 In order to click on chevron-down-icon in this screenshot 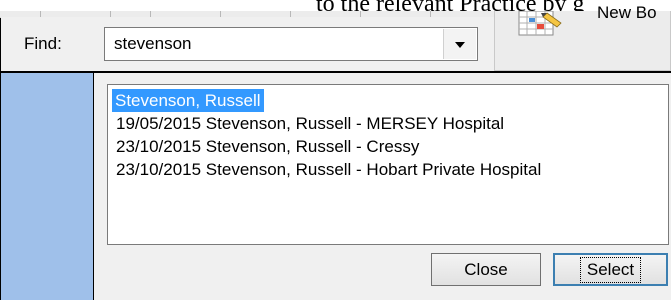, I will do `click(460, 45)`.